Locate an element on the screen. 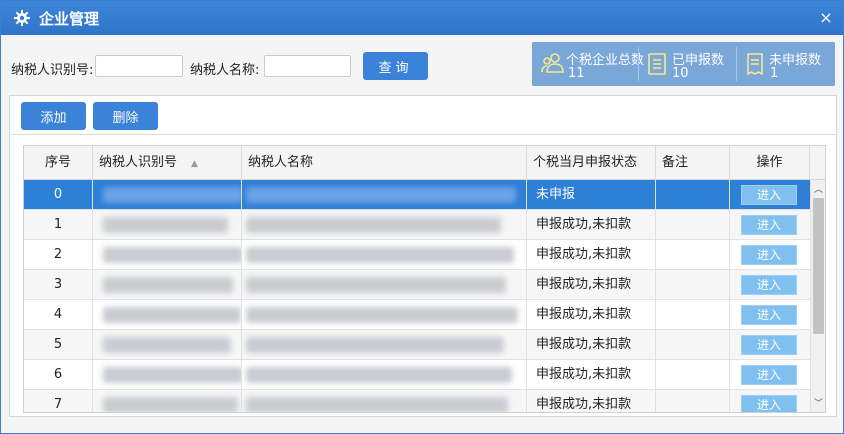 Image resolution: width=844 pixels, height=434 pixels. table-header: 序号 纳税人识别号 ▲ 纳税人名称 个税当月申报状态 备注 操作 is located at coordinates (424, 163).